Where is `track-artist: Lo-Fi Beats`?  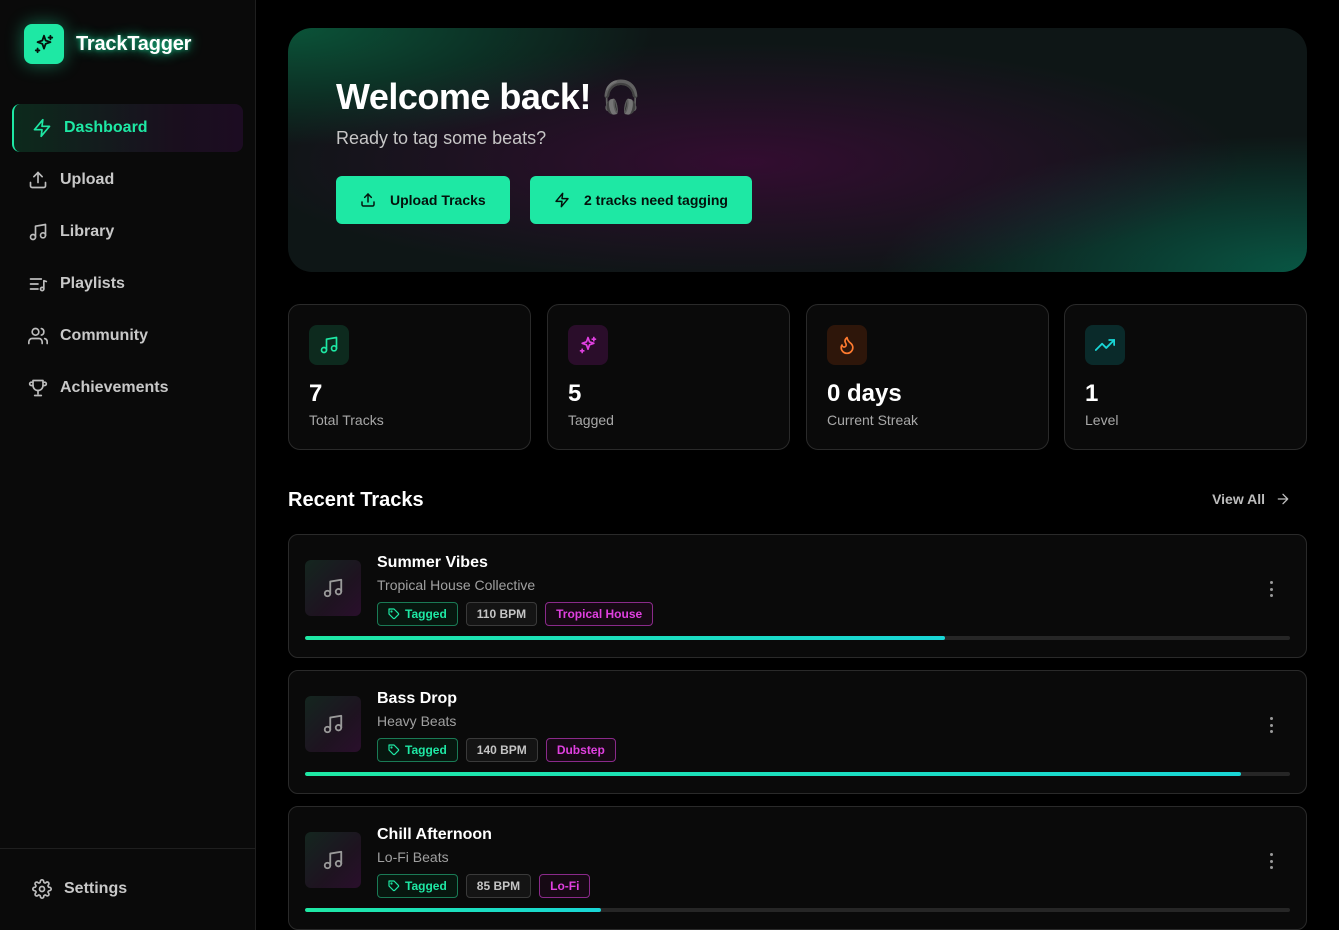 track-artist: Lo-Fi Beats is located at coordinates (413, 857).